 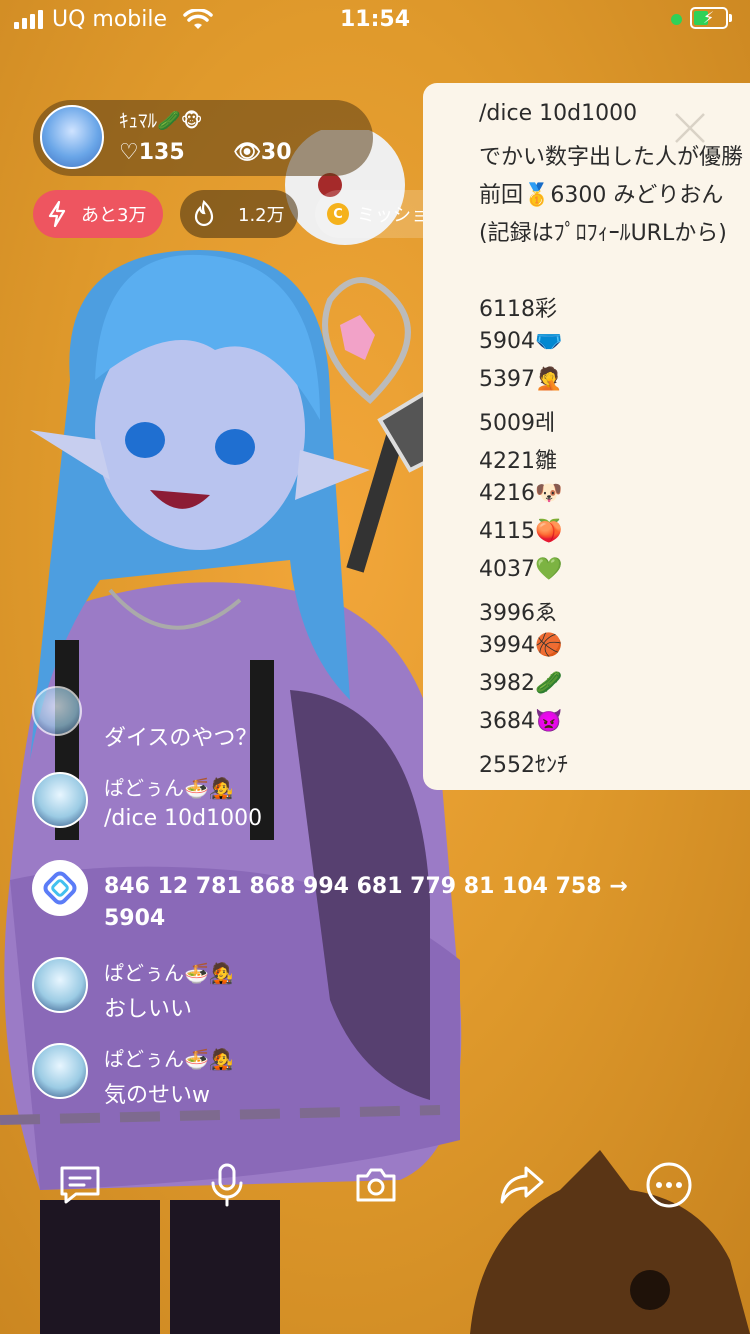 I want to click on notice-line: 6118彩, so click(x=518, y=309).